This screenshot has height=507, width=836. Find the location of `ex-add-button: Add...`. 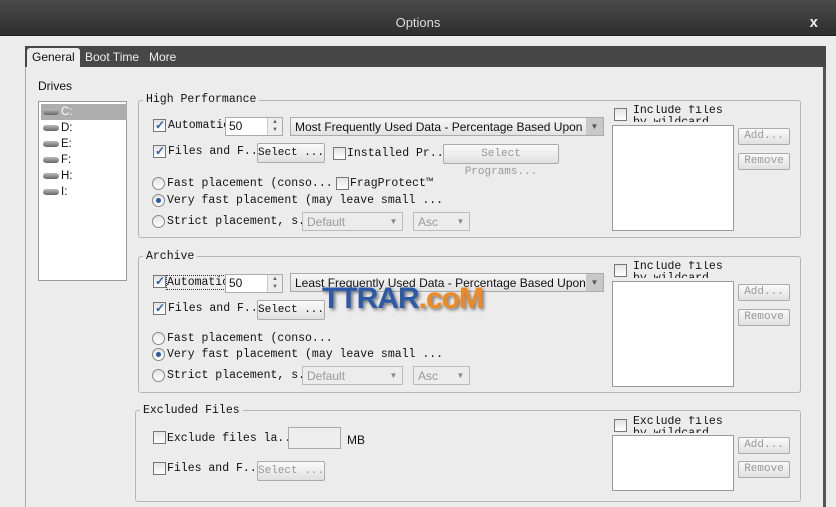

ex-add-button: Add... is located at coordinates (764, 445).